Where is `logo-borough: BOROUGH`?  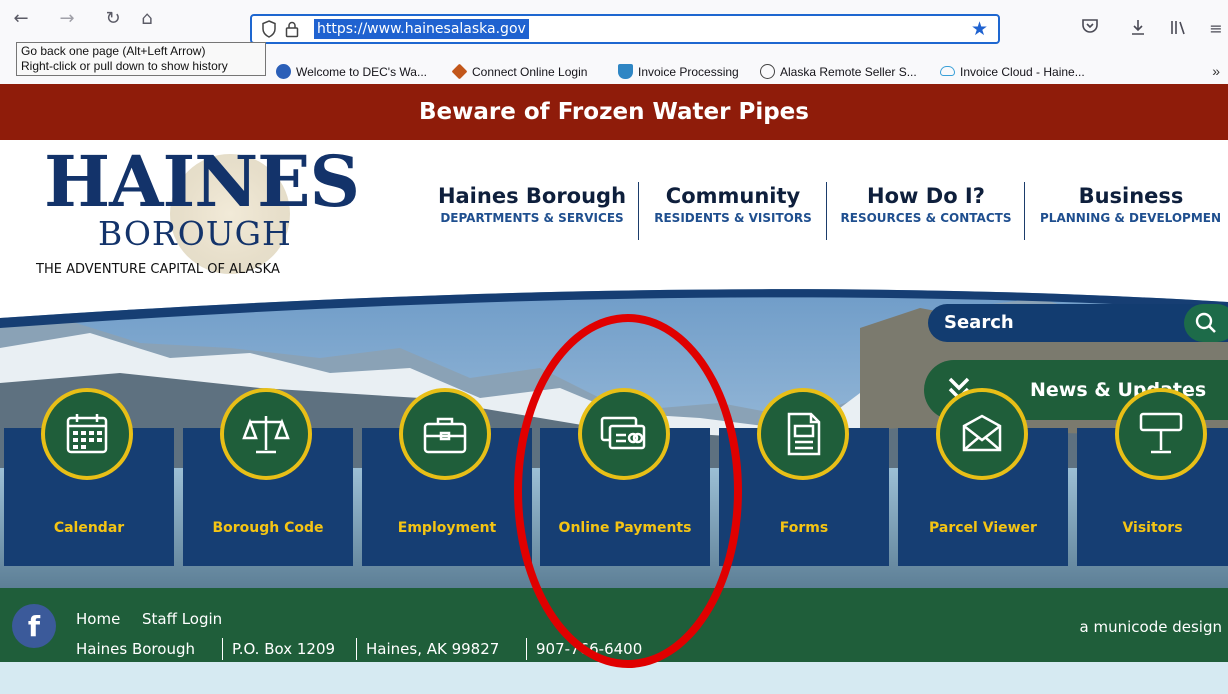
logo-borough: BOROUGH is located at coordinates (195, 234).